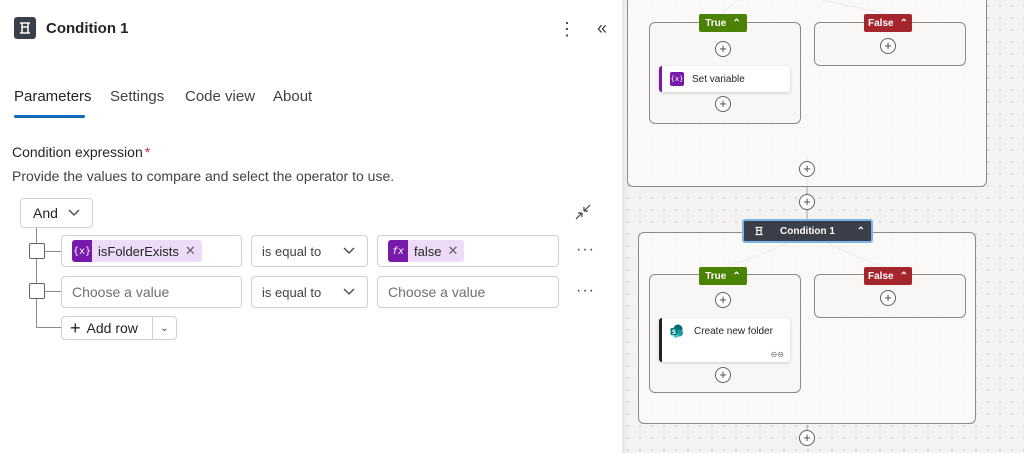  I want to click on panel-title: Condition 1, so click(87, 28).